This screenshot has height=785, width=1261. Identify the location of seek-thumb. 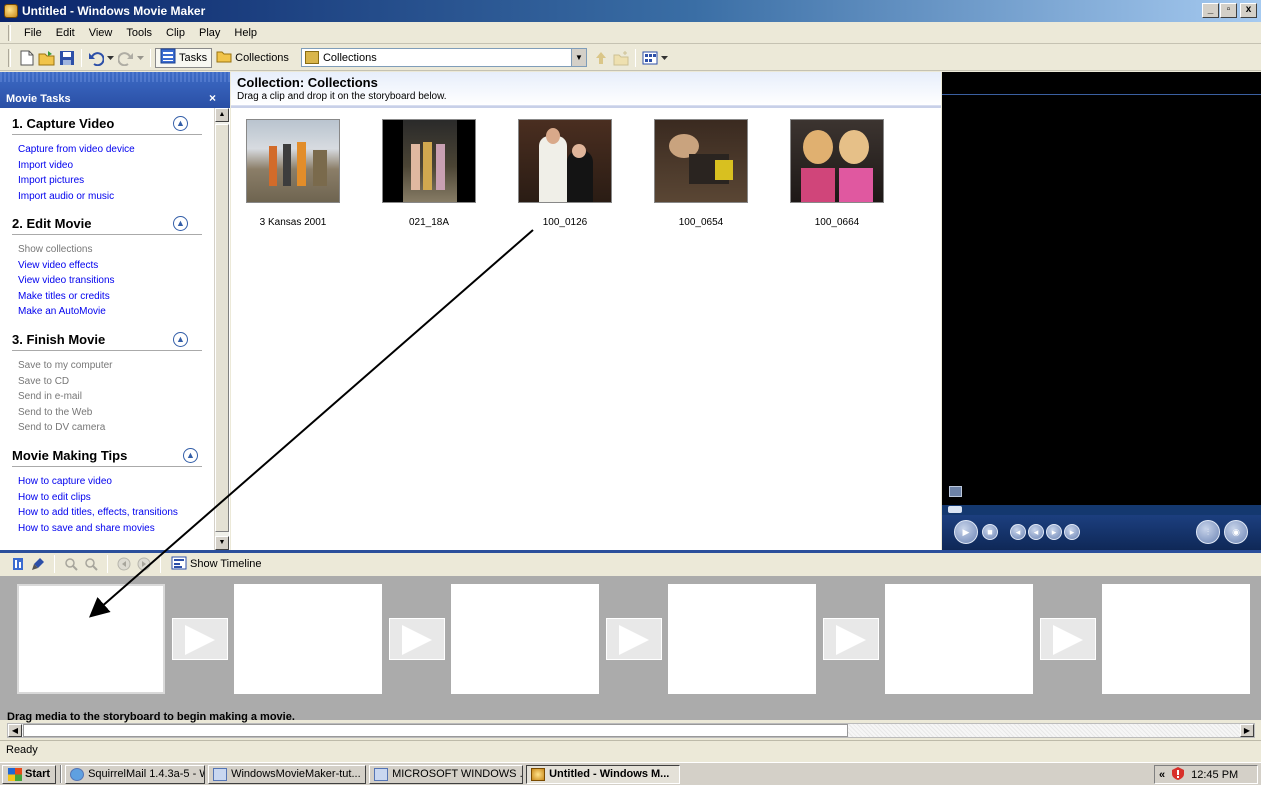
(955, 509).